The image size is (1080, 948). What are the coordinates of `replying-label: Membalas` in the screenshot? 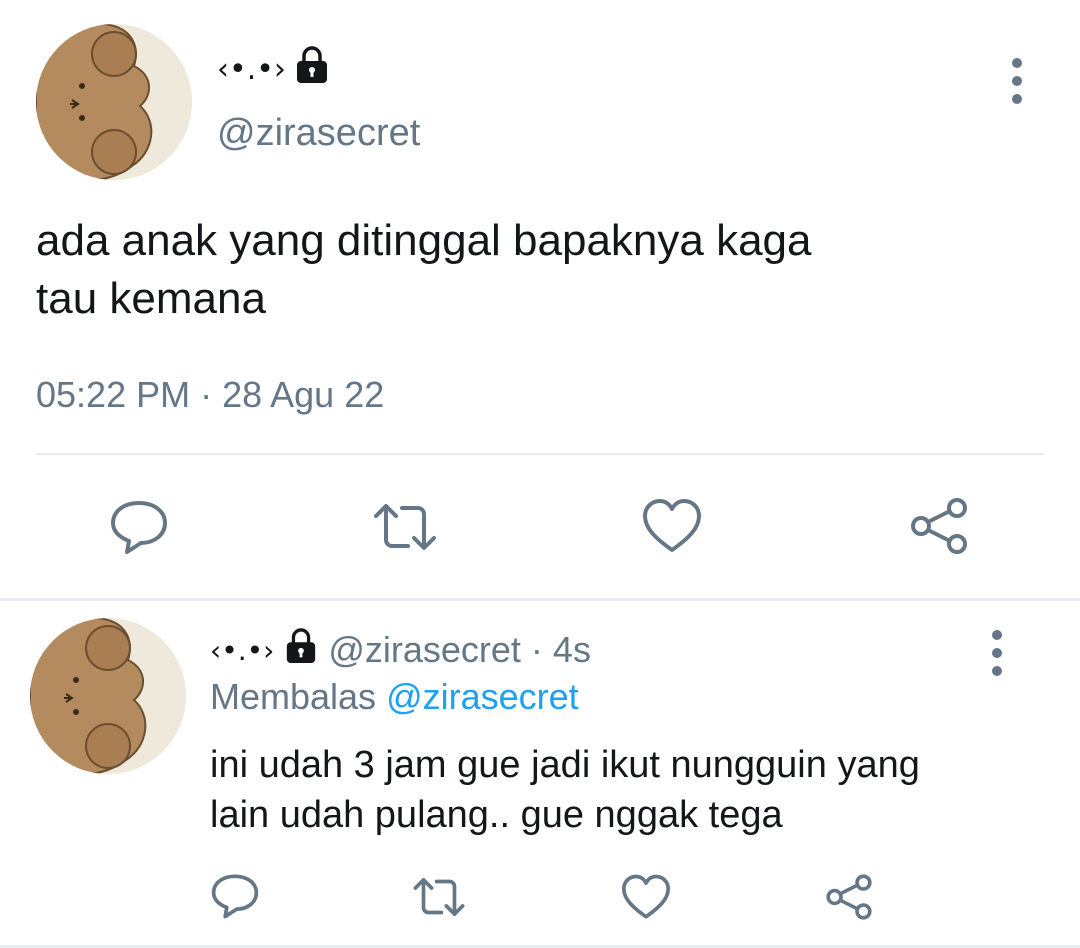 It's located at (293, 696).